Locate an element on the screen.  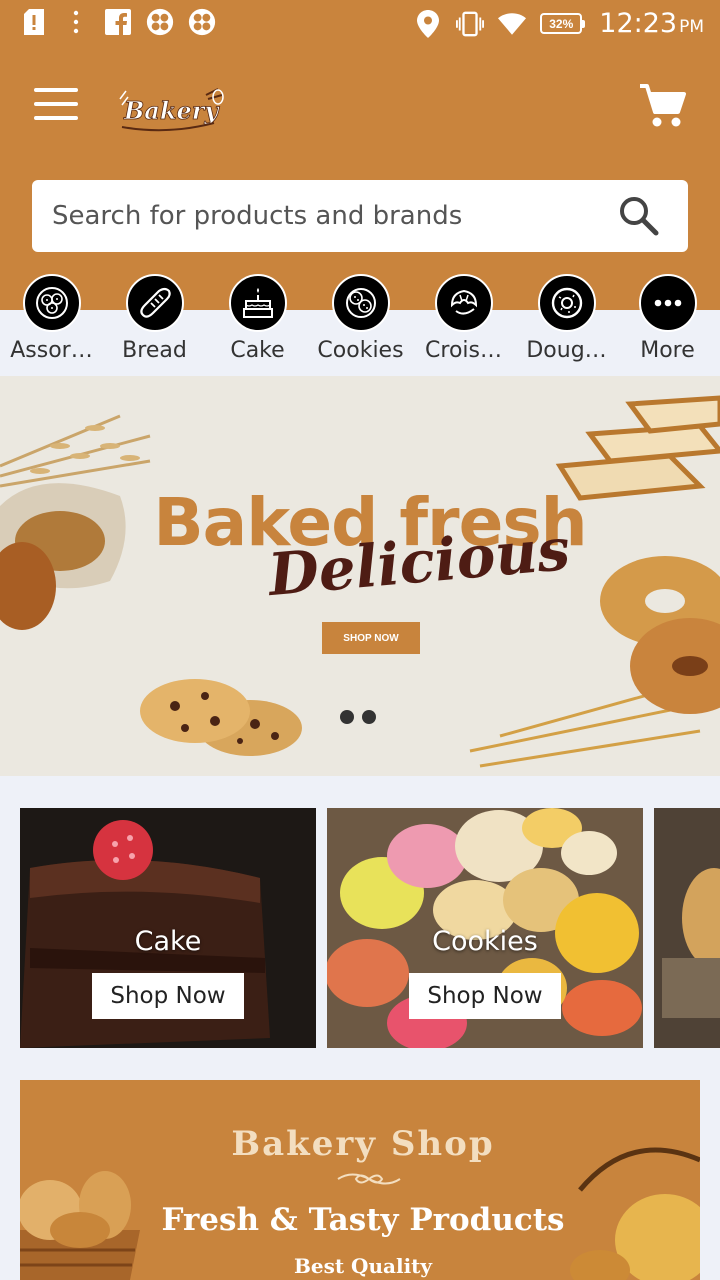
category-cookies: Cookies is located at coordinates (360, 318).